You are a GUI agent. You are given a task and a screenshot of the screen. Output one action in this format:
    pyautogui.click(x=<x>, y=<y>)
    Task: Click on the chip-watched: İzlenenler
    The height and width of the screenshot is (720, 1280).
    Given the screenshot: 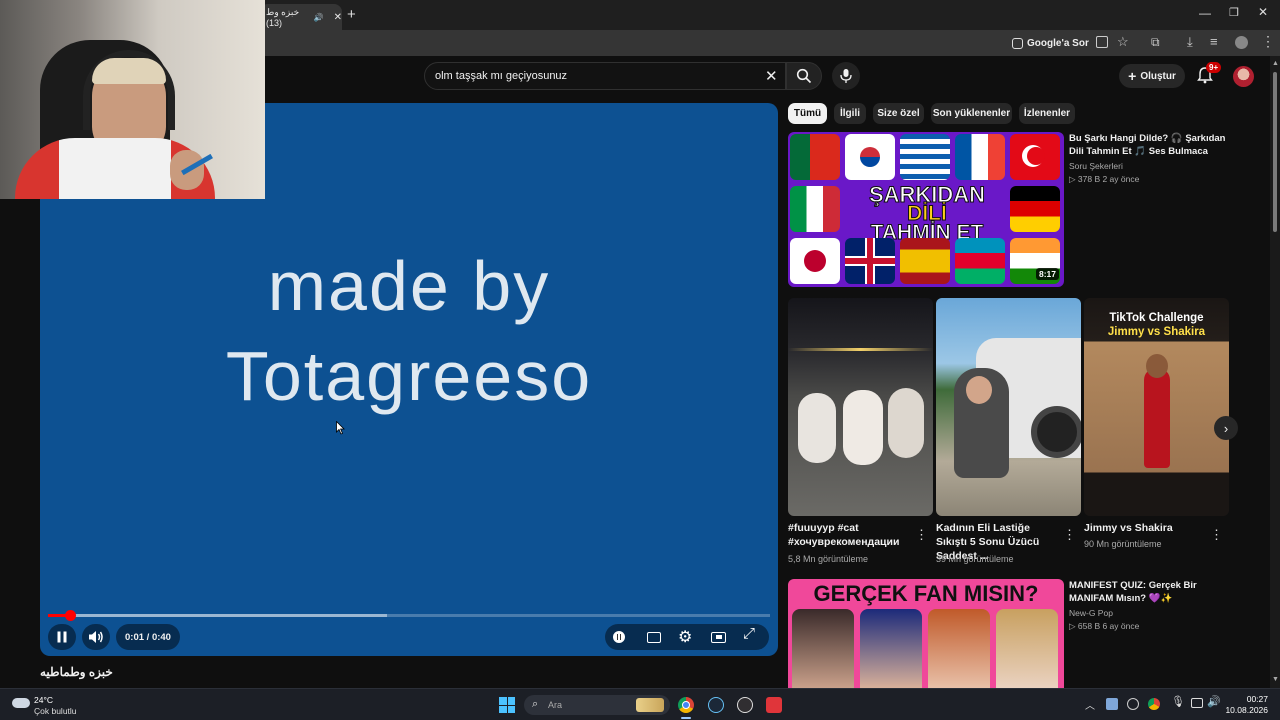 What is the action you would take?
    pyautogui.click(x=1047, y=113)
    